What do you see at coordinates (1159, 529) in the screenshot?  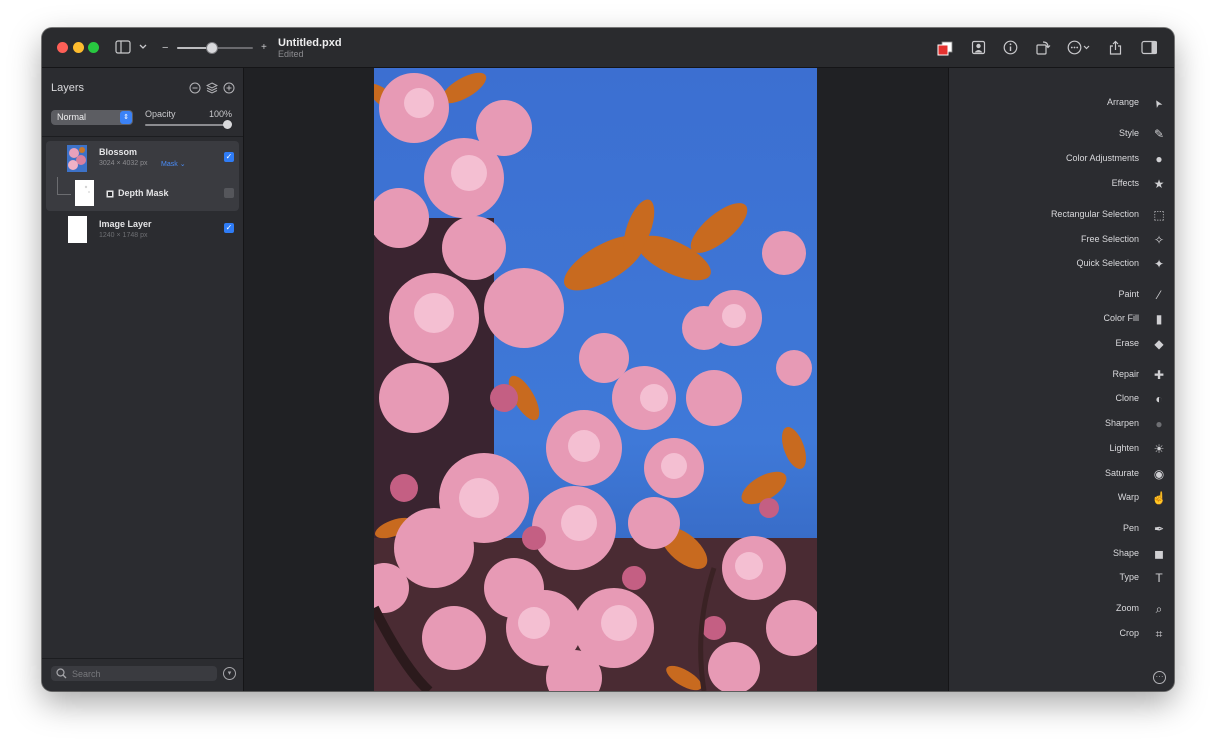 I see `pen-nib-icon: ✒` at bounding box center [1159, 529].